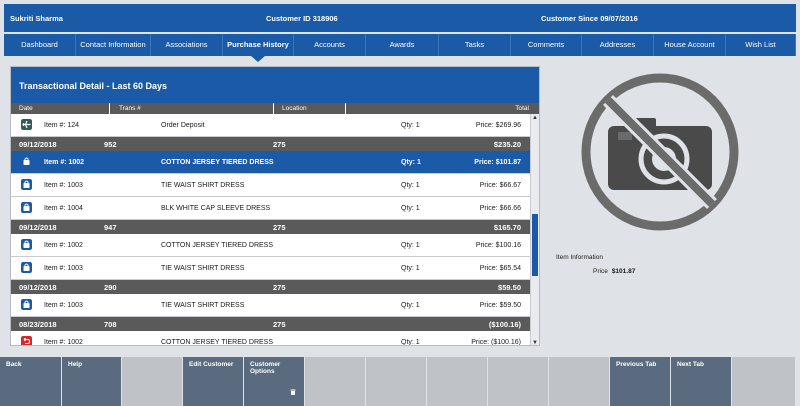 The image size is (800, 406). What do you see at coordinates (535, 245) in the screenshot?
I see `scroll-thumb` at bounding box center [535, 245].